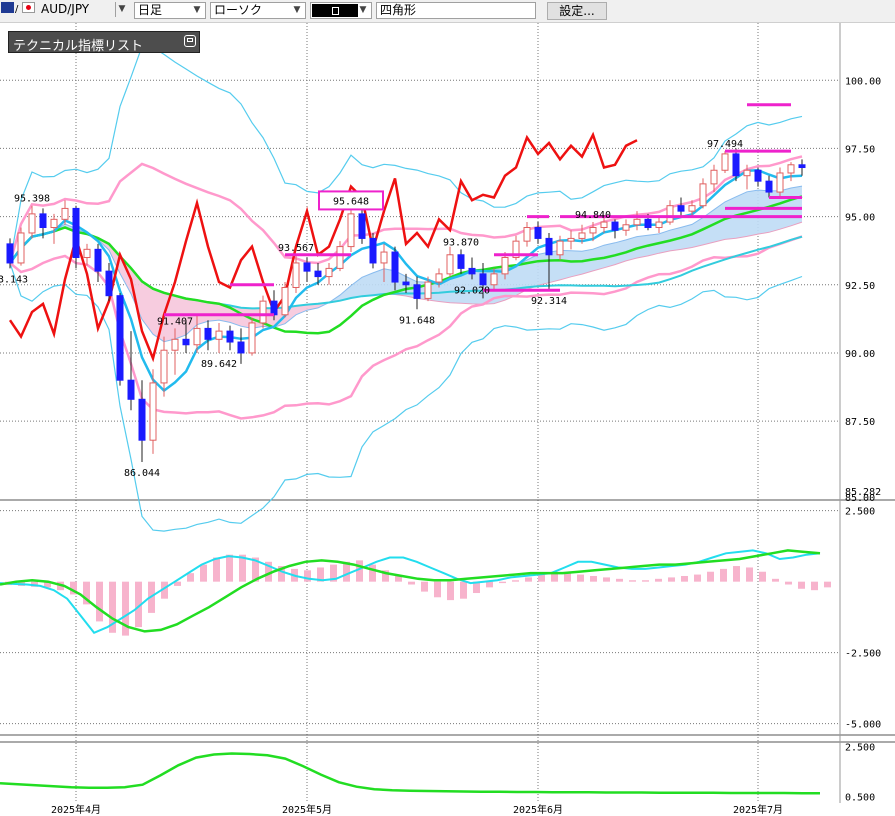 This screenshot has height=816, width=895. Describe the element at coordinates (65, 9) in the screenshot. I see `symbol-label: AUD/JPY` at that location.